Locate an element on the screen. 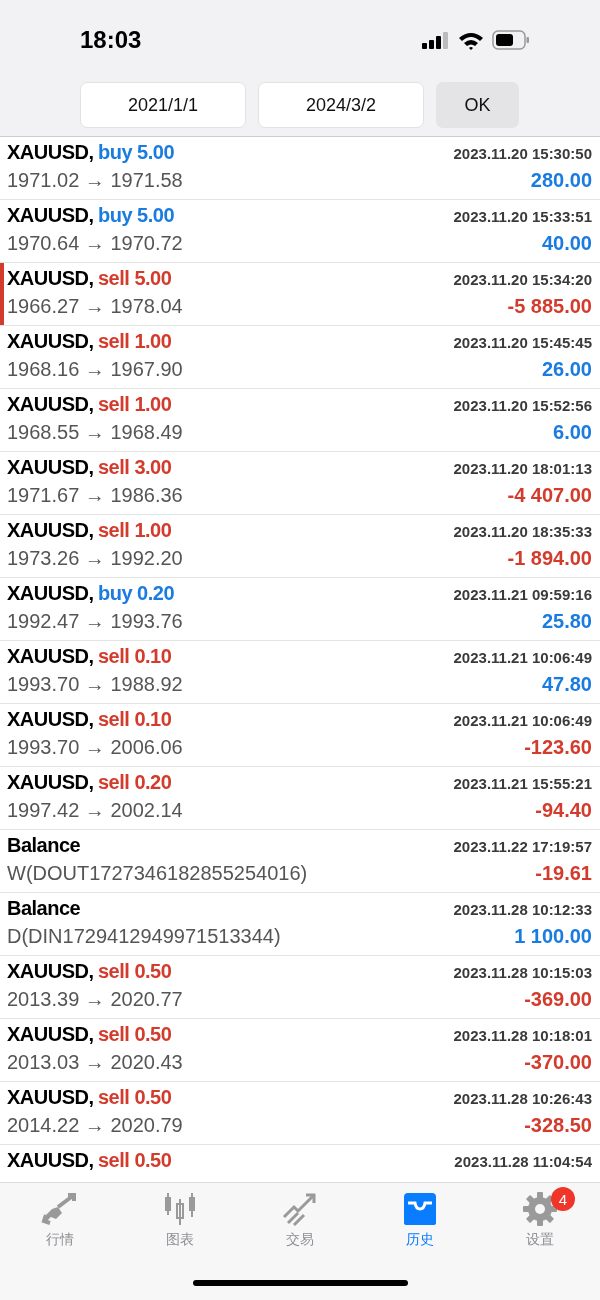  tab-label: 设置 is located at coordinates (540, 1240).